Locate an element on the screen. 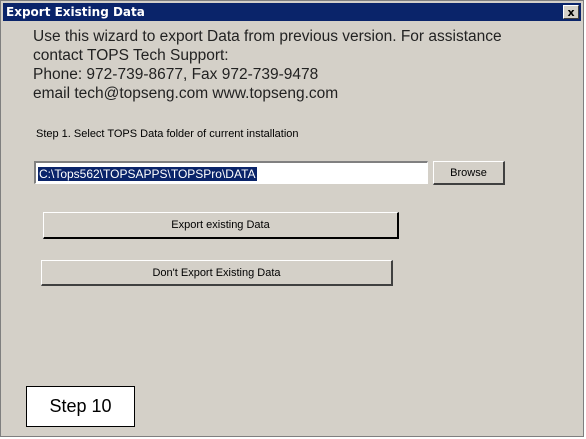  data-folder-path-input: C:\Tops562\TOPSAPPS\TOPSPro\DATA is located at coordinates (231, 172).